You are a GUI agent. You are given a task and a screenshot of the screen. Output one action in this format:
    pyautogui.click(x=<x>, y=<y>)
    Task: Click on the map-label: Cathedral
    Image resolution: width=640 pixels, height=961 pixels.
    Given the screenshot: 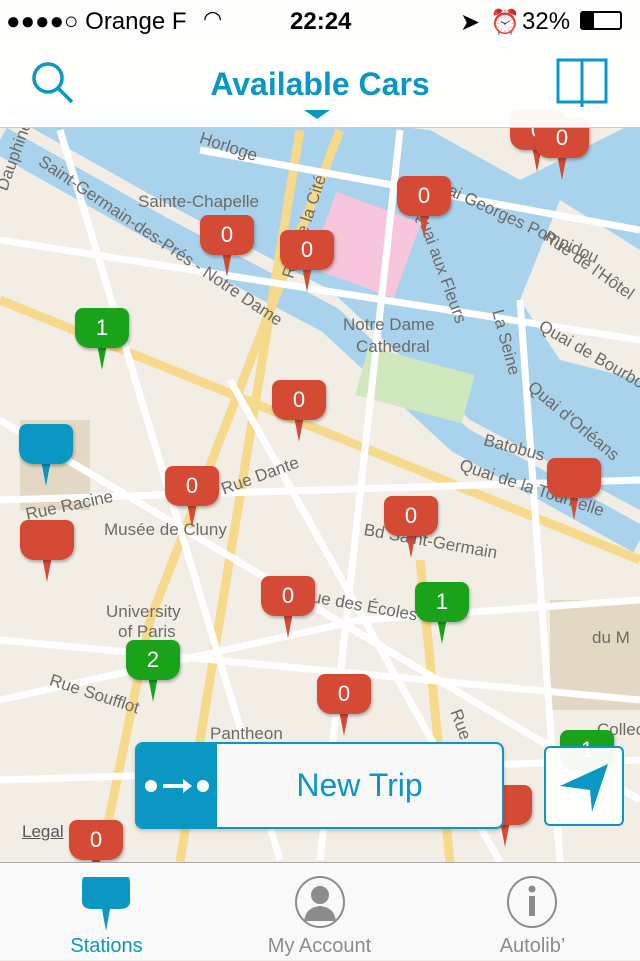 What is the action you would take?
    pyautogui.click(x=393, y=346)
    